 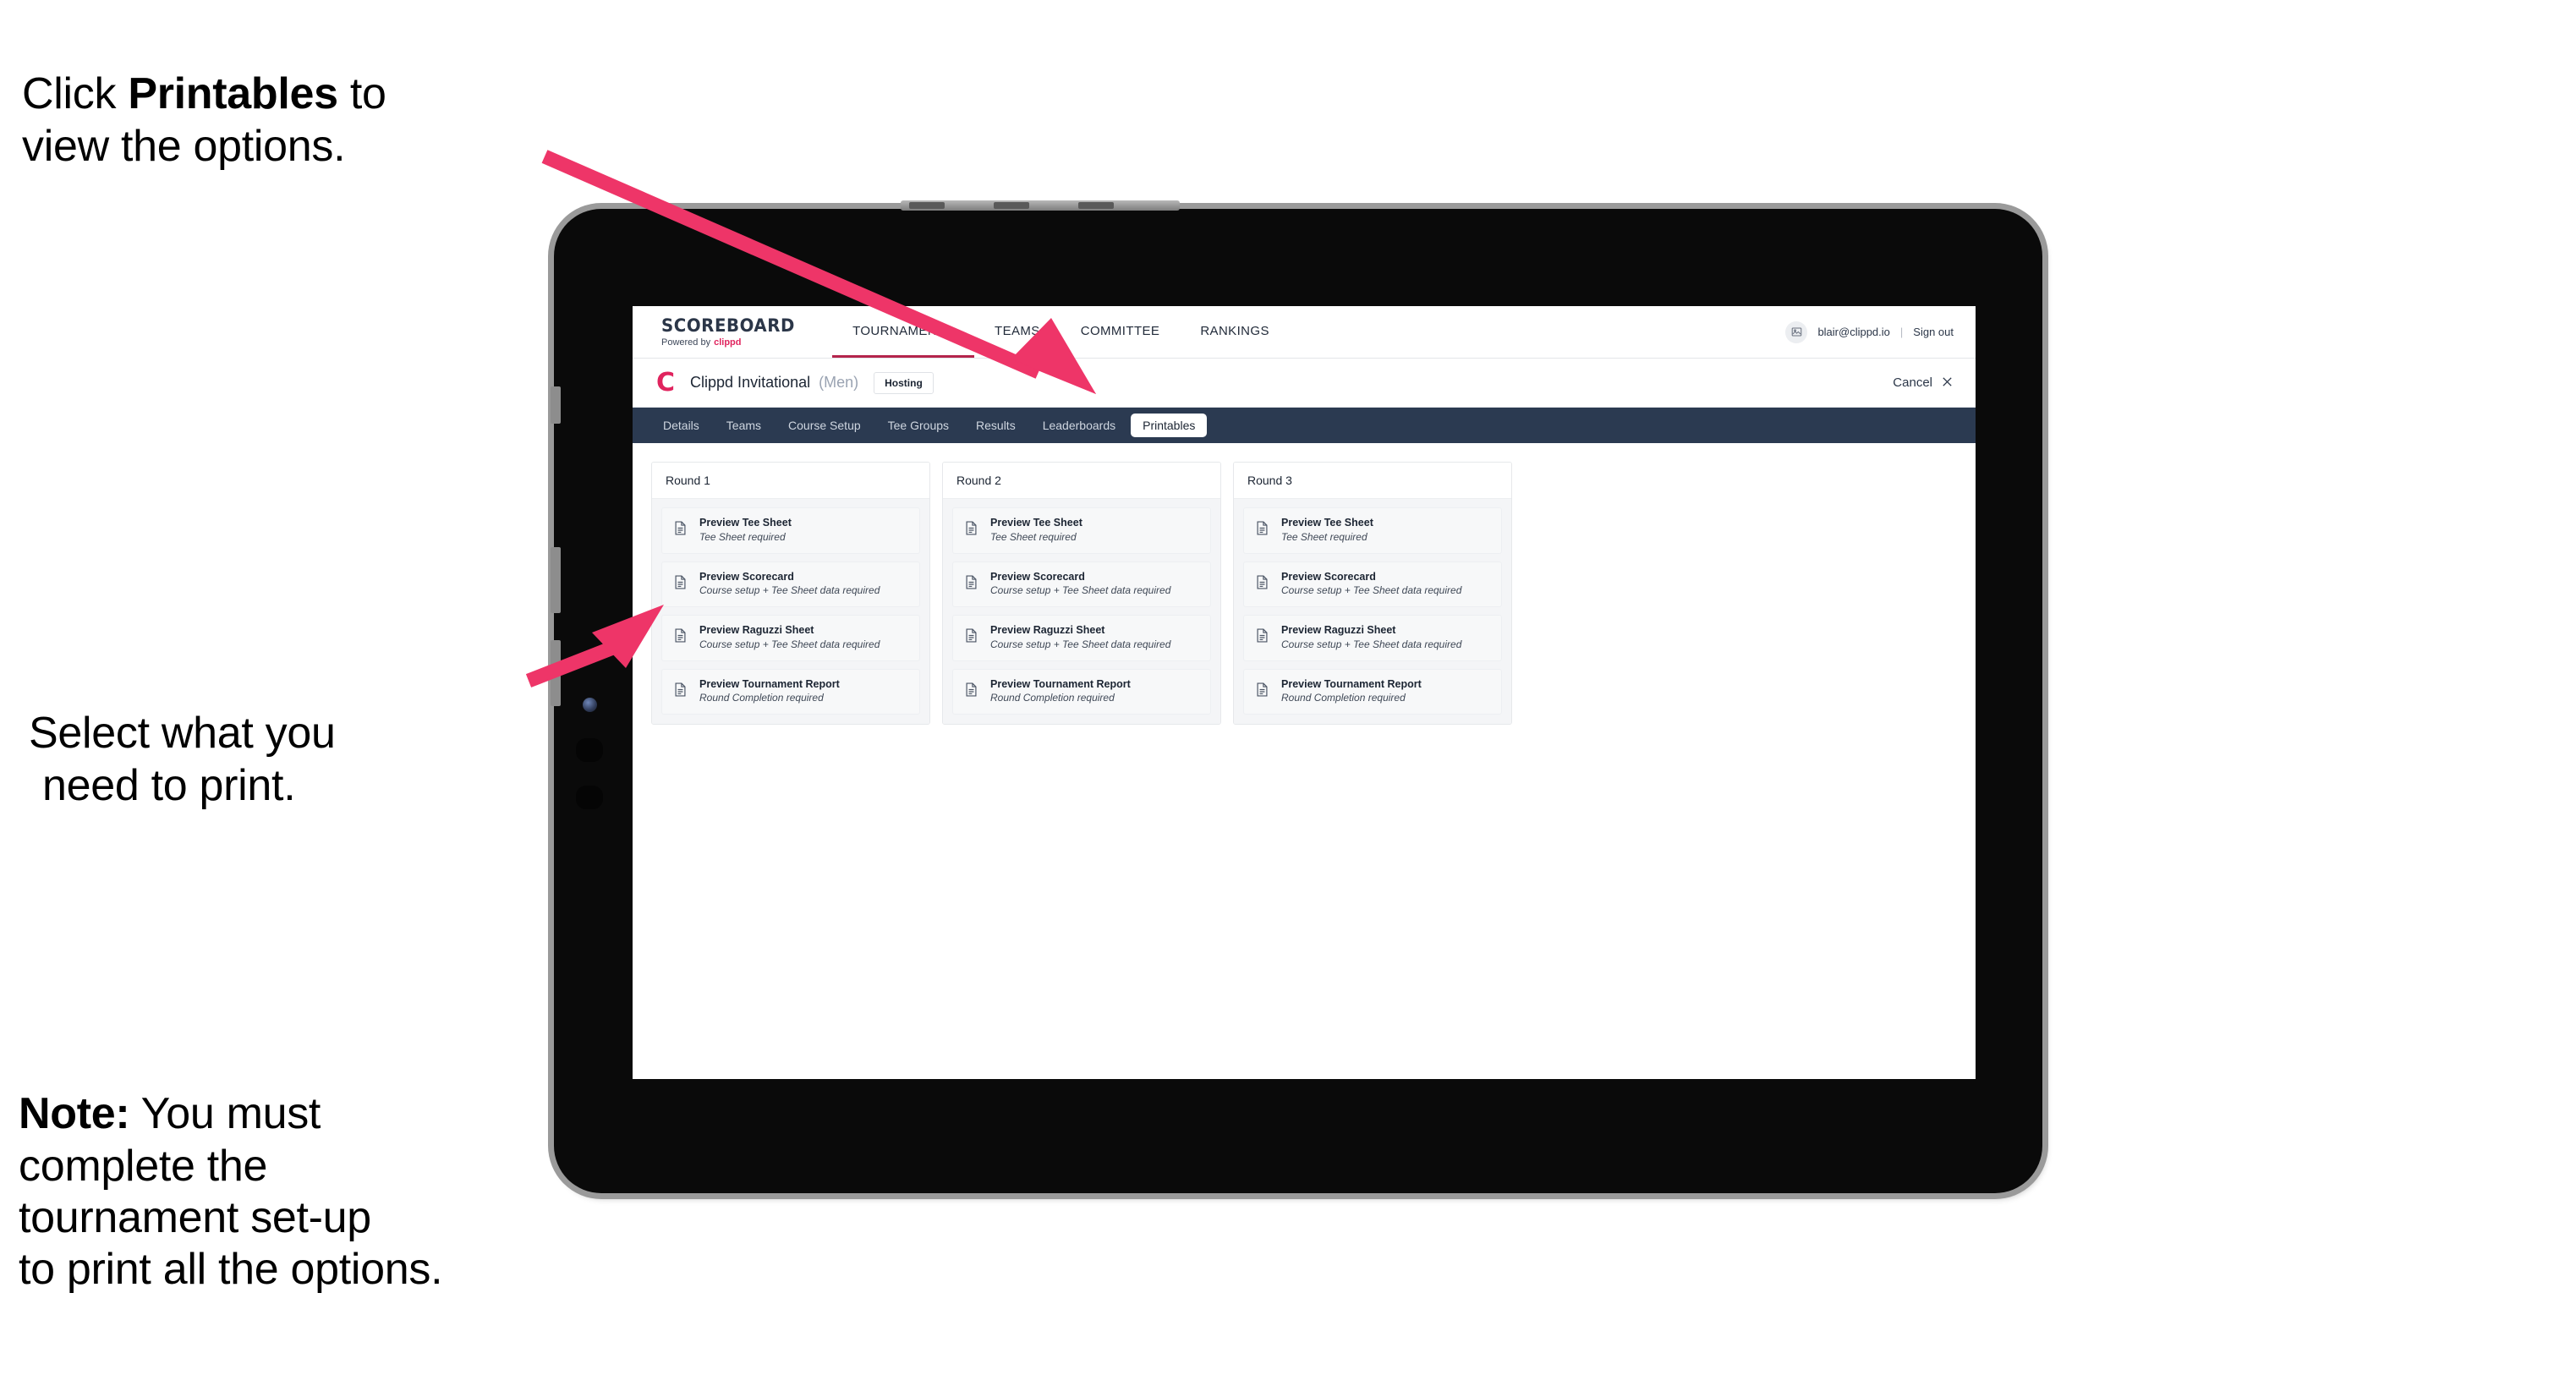 I want to click on callout-note-bold: Note:, so click(x=74, y=1114).